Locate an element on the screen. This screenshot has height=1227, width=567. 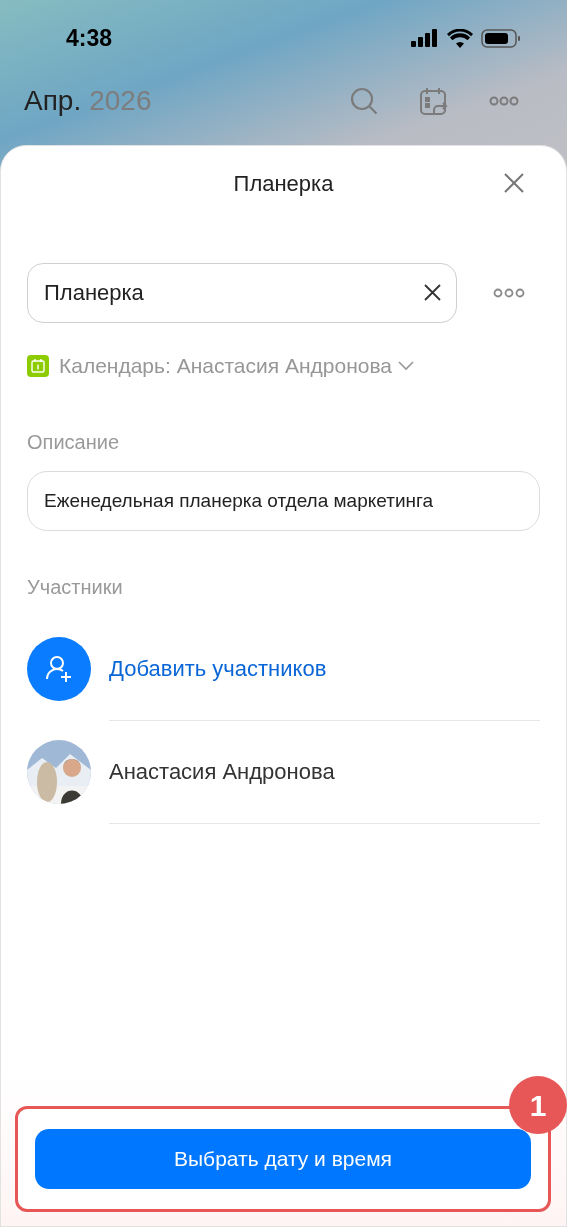
close-icon is located at coordinates (514, 183).